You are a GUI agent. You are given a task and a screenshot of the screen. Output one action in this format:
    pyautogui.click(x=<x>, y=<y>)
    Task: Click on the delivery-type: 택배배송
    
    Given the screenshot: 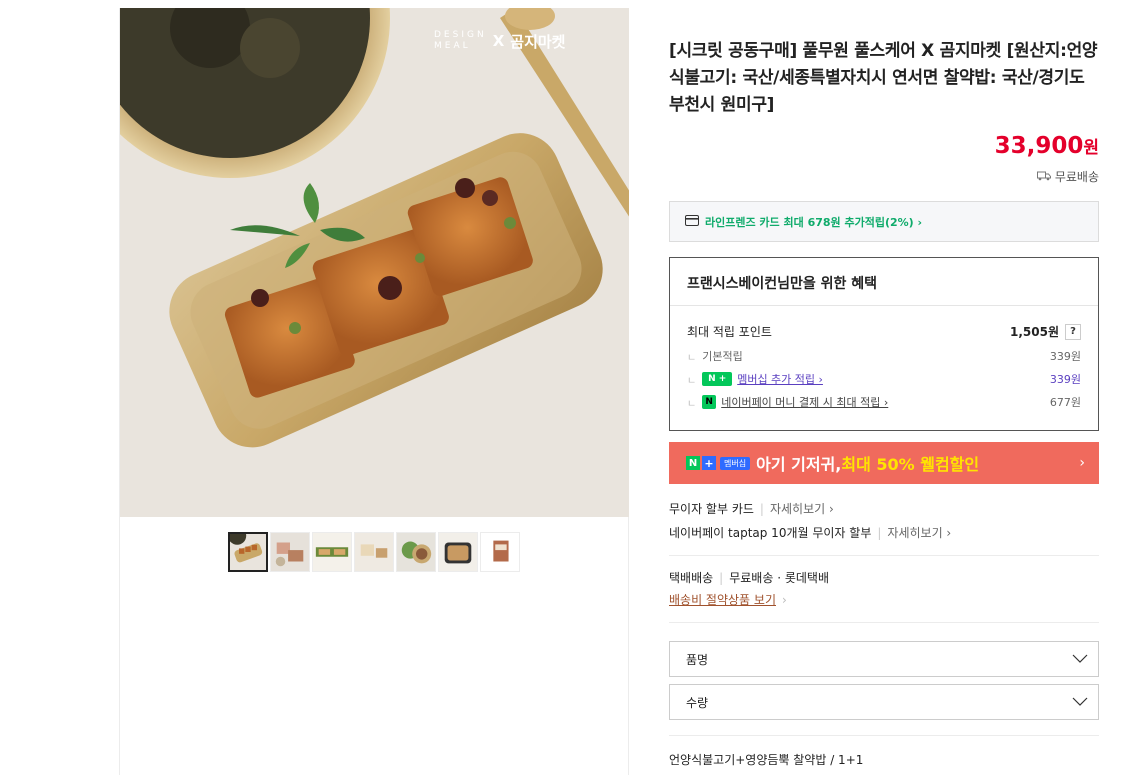 What is the action you would take?
    pyautogui.click(x=691, y=578)
    